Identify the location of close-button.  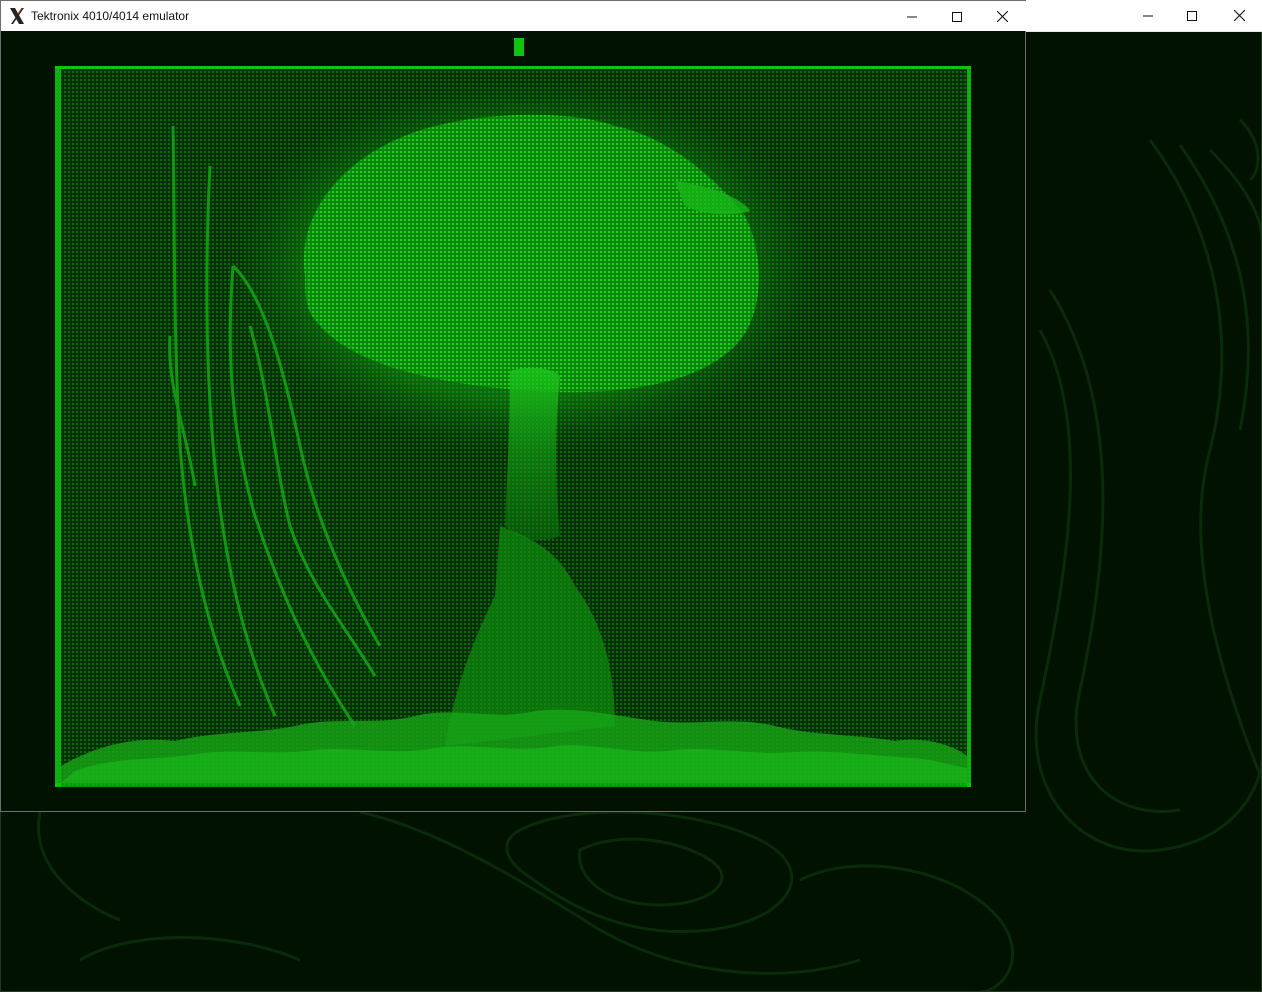
(1002, 16).